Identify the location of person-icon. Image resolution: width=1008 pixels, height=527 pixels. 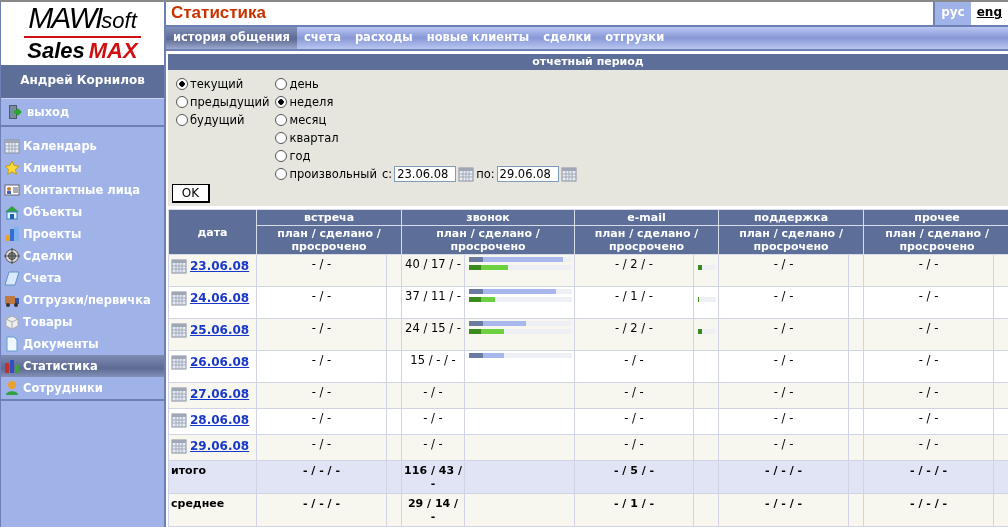
(12, 388).